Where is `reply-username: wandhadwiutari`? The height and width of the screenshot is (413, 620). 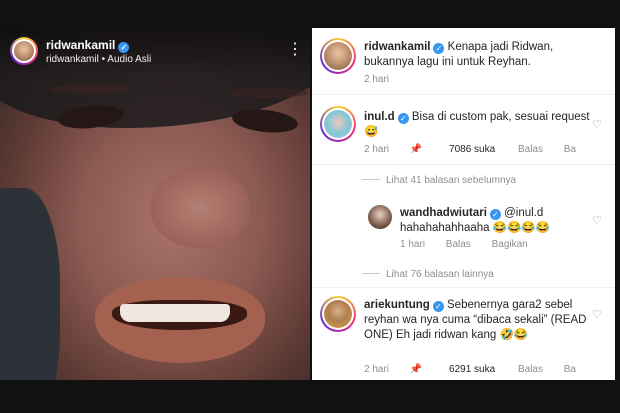 reply-username: wandhadwiutari is located at coordinates (443, 213).